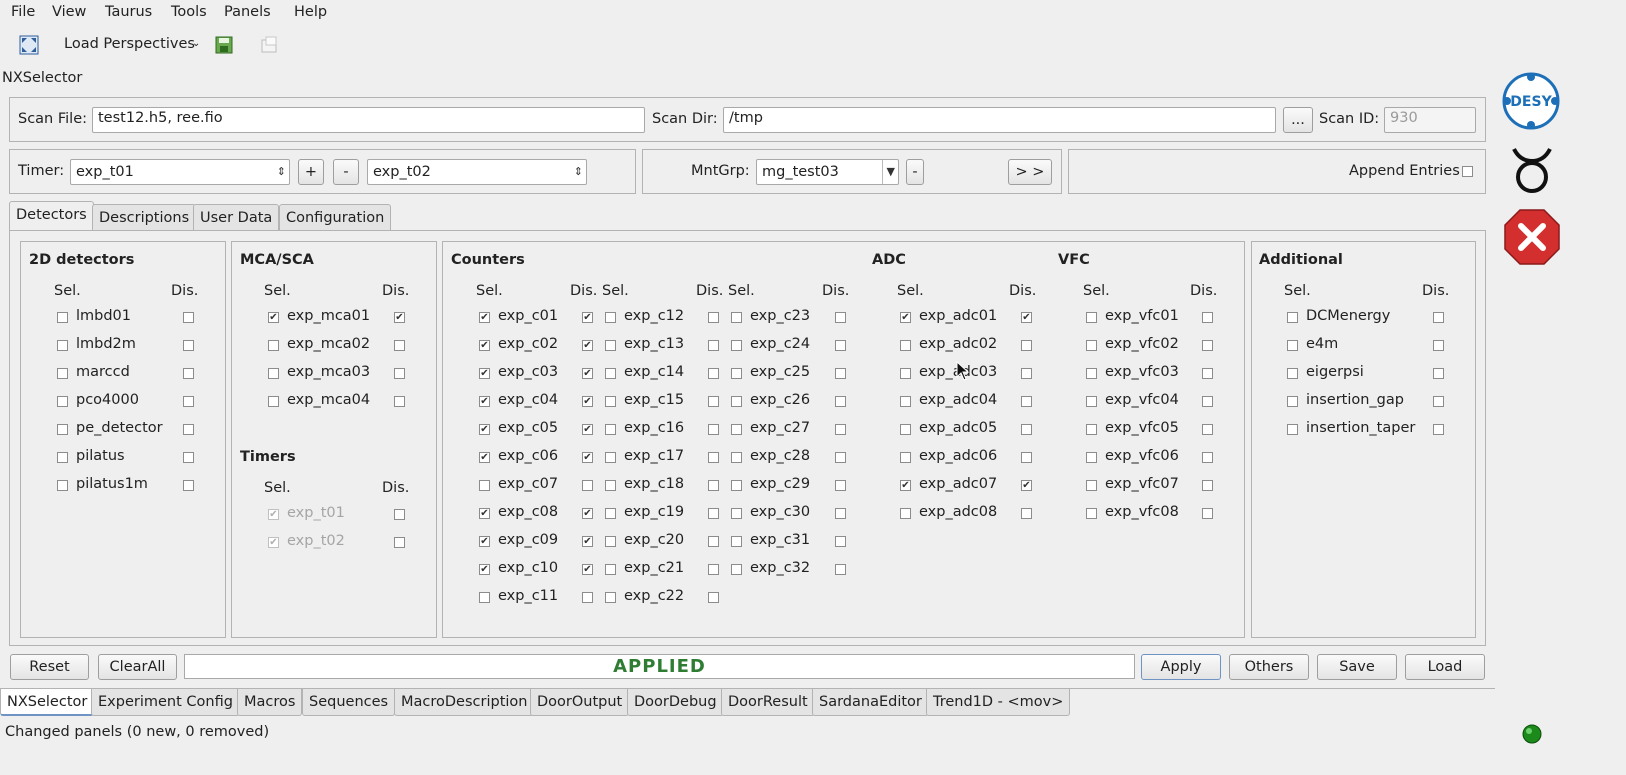 The width and height of the screenshot is (1626, 775). I want to click on save-perspective-icon, so click(224, 45).